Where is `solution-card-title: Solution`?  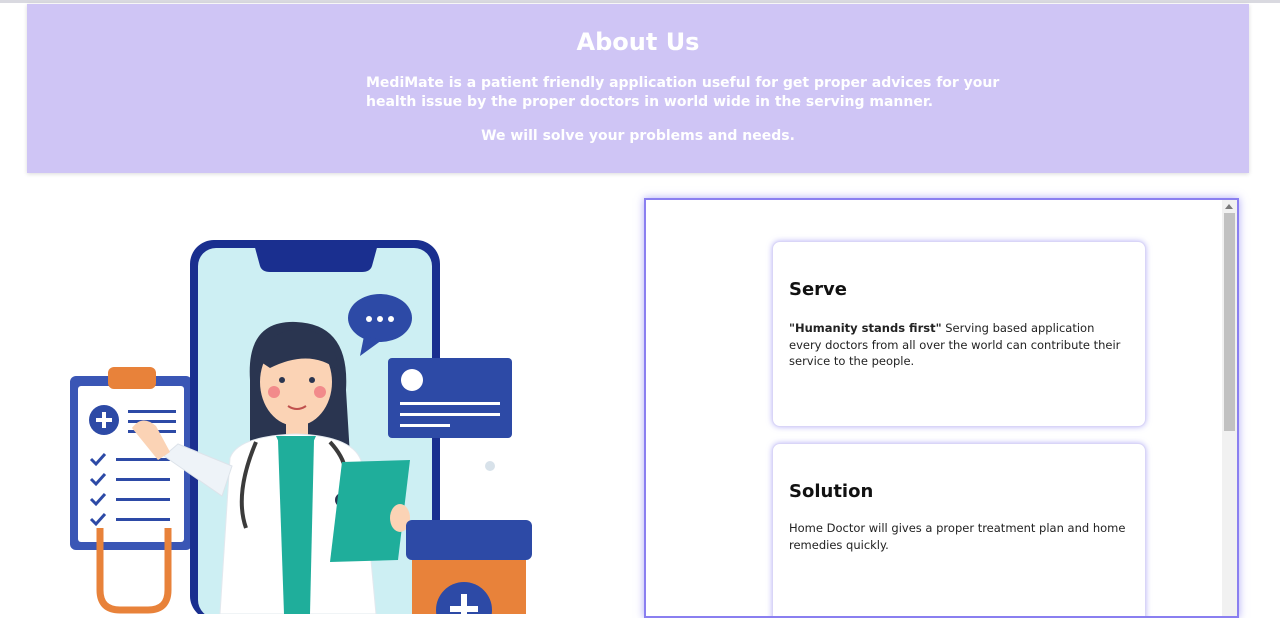 solution-card-title: Solution is located at coordinates (831, 491).